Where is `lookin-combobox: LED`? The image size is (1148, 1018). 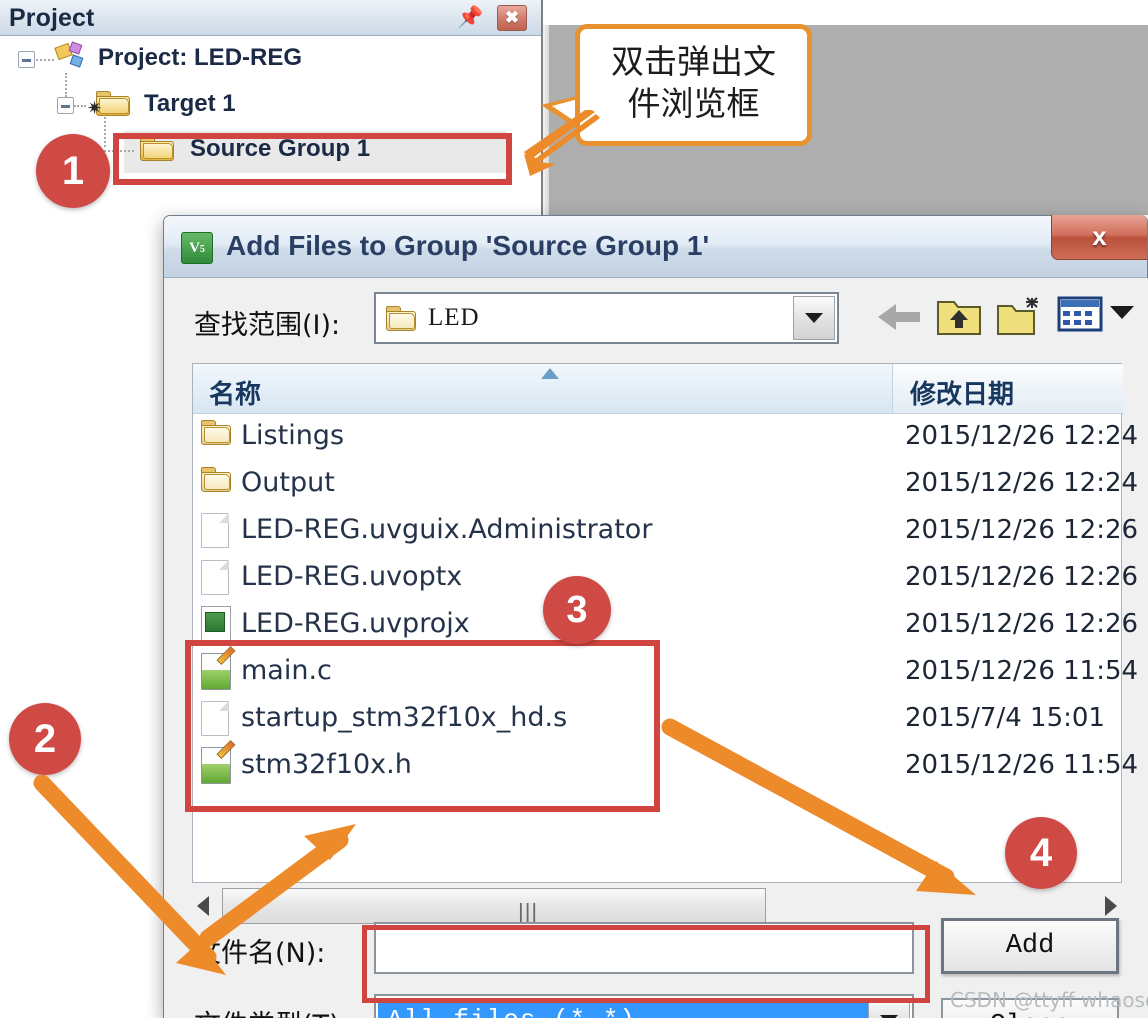 lookin-combobox: LED is located at coordinates (606, 318).